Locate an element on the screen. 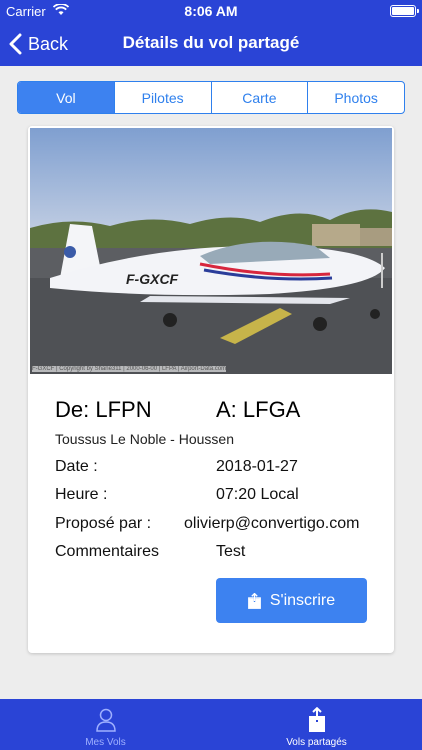 The width and height of the screenshot is (422, 750). tab-mes-vols: Mes Vols is located at coordinates (105, 724).